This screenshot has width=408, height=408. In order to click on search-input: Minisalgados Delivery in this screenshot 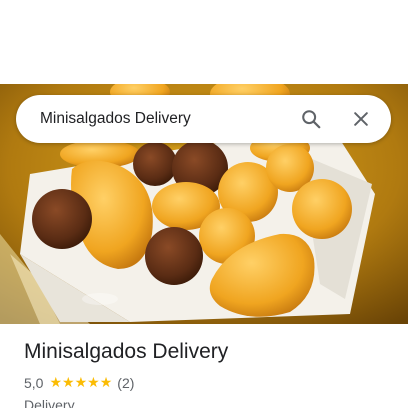, I will do `click(166, 119)`.